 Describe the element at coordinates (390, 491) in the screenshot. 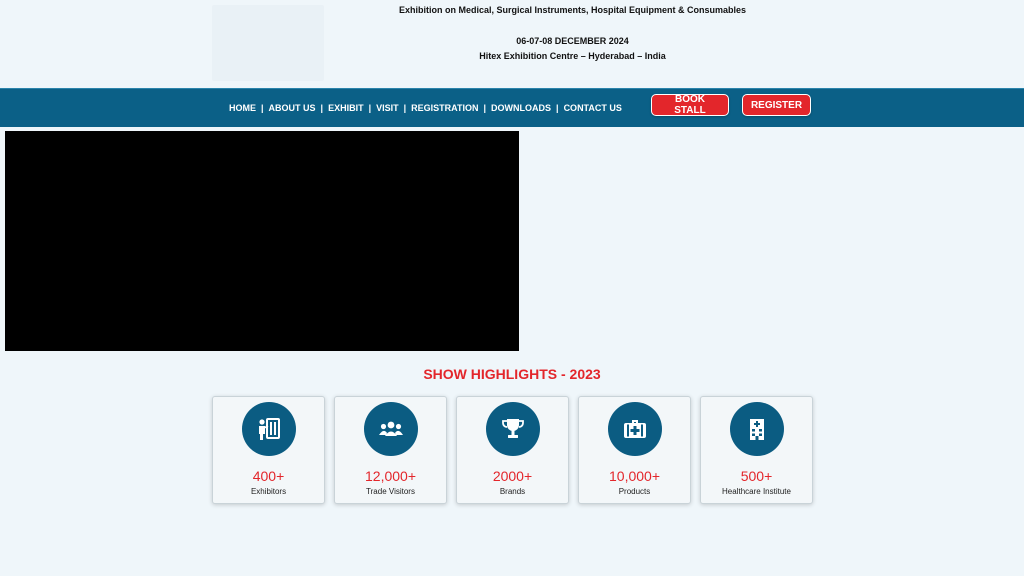

I see `highlight-label: Trade Visitors` at that location.